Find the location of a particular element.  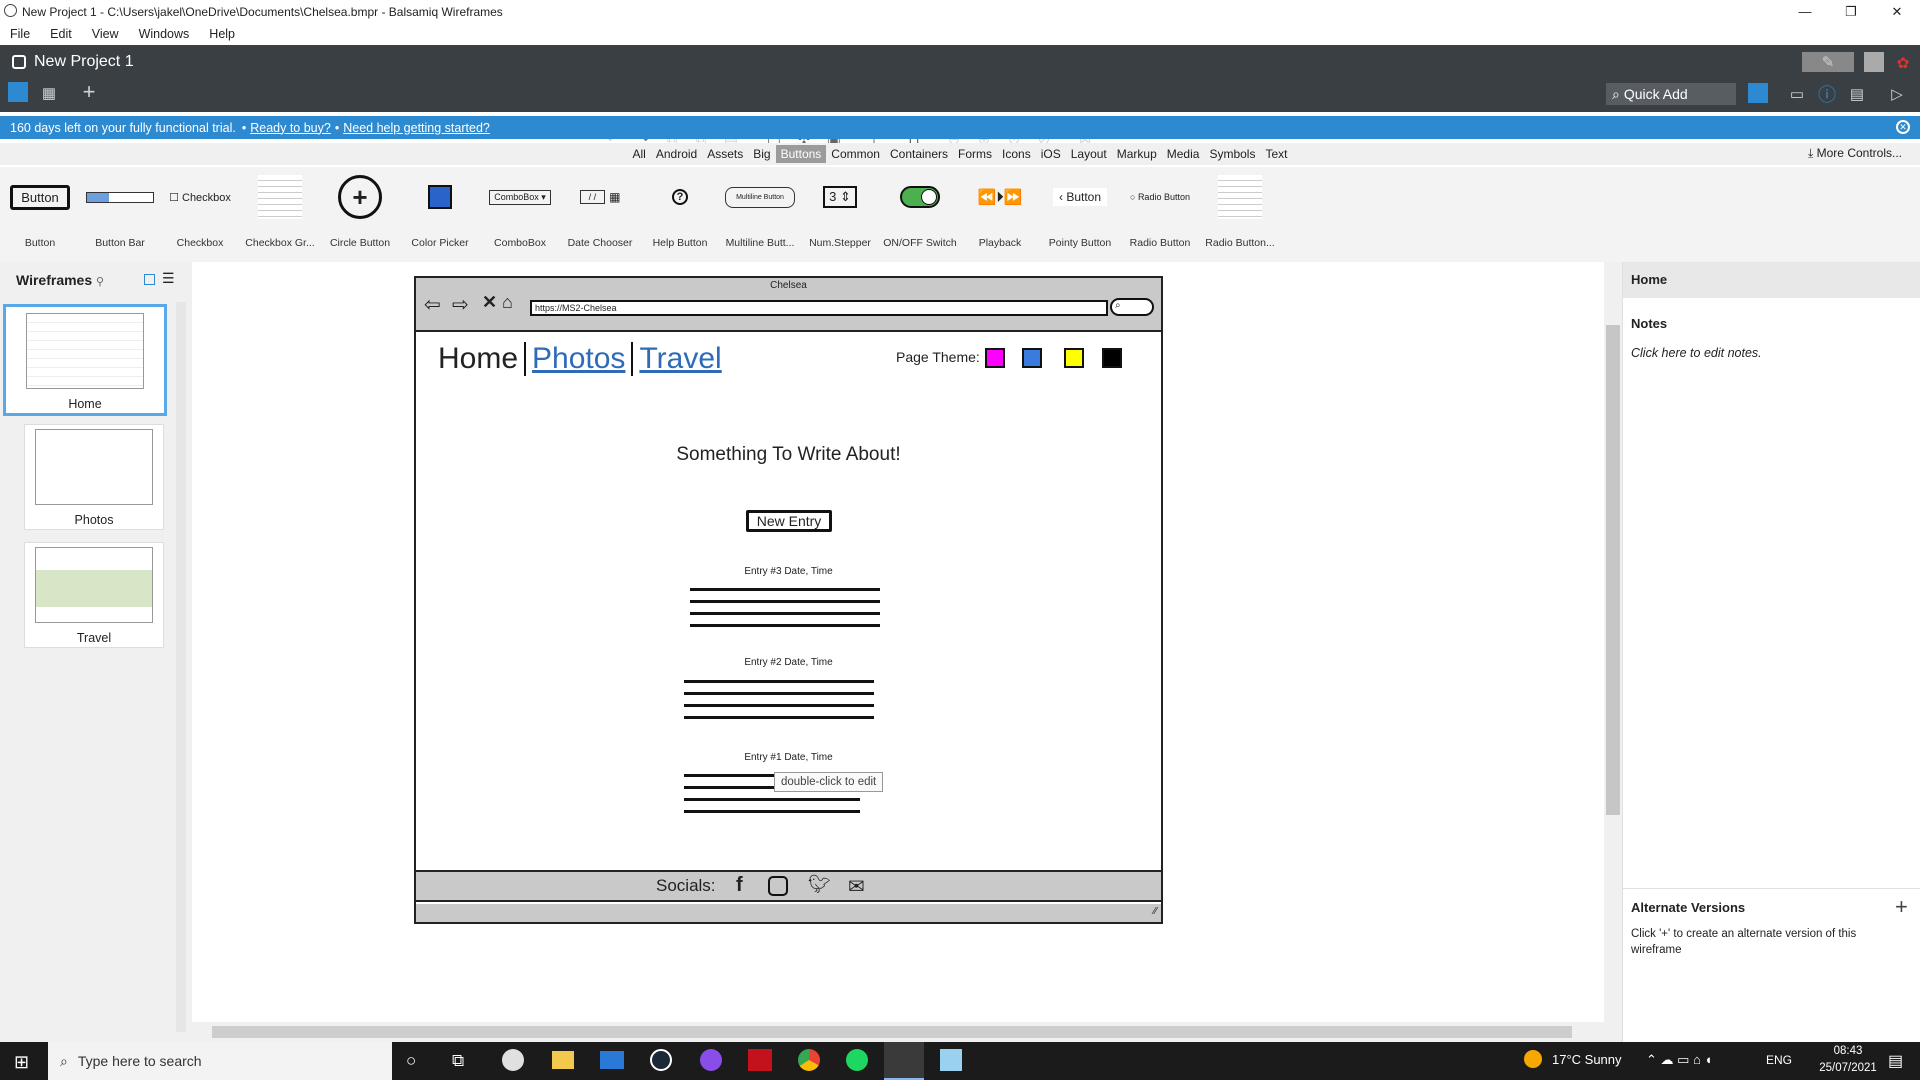

browser-status-bar: ⁄⁄ is located at coordinates (788, 913).